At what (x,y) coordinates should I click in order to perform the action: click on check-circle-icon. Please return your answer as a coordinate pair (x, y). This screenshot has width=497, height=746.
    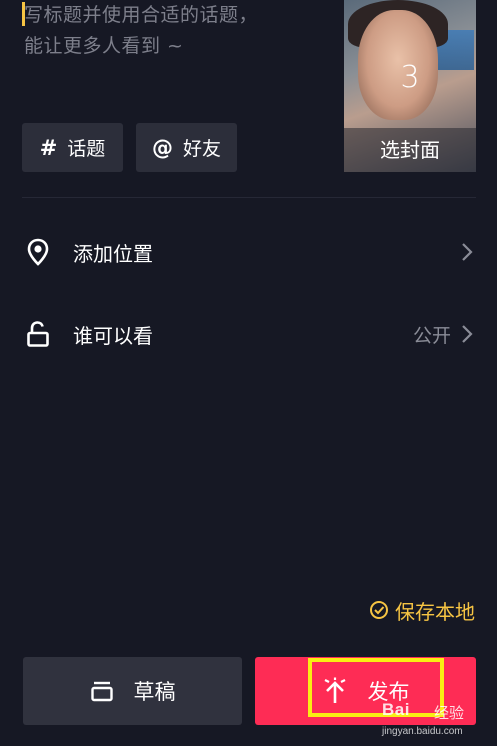
    Looking at the image, I should click on (379, 610).